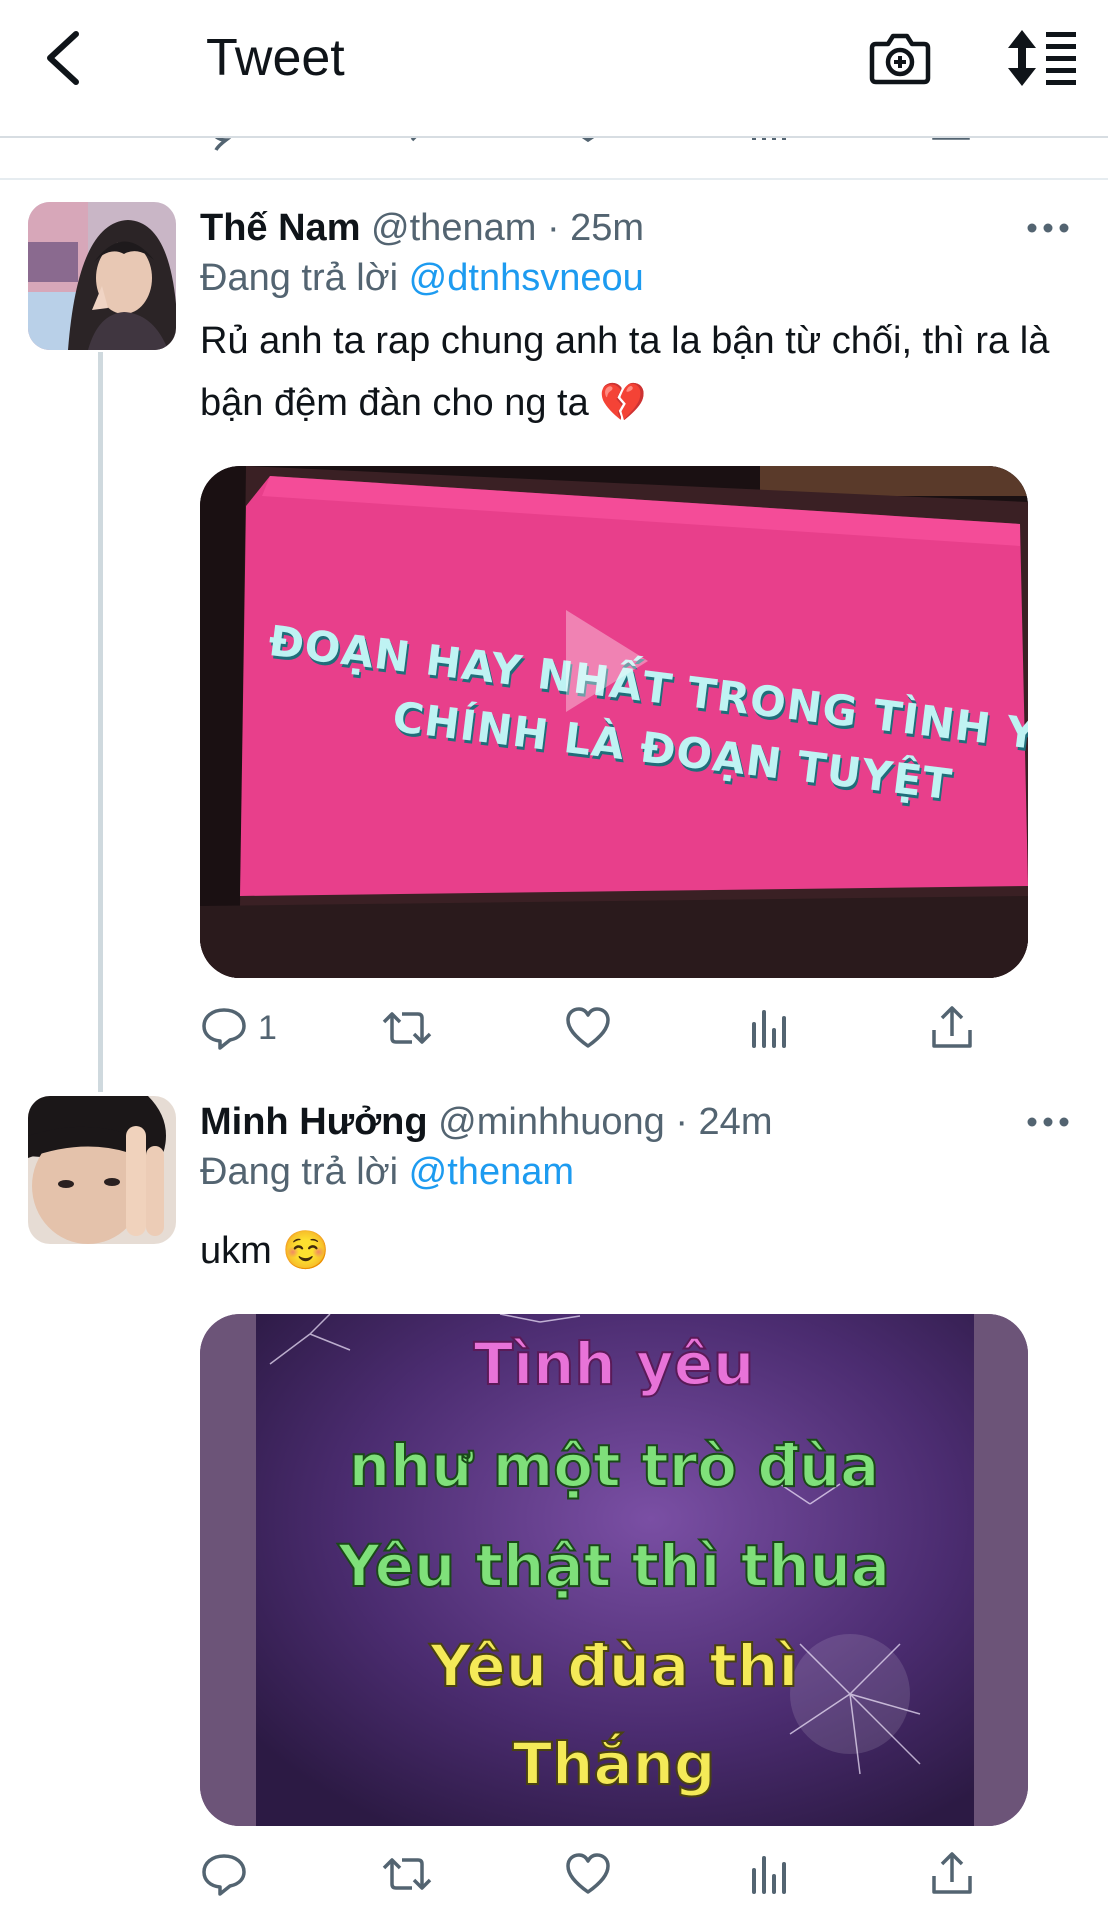  I want to click on top-bar: Tweet, so click(554, 69).